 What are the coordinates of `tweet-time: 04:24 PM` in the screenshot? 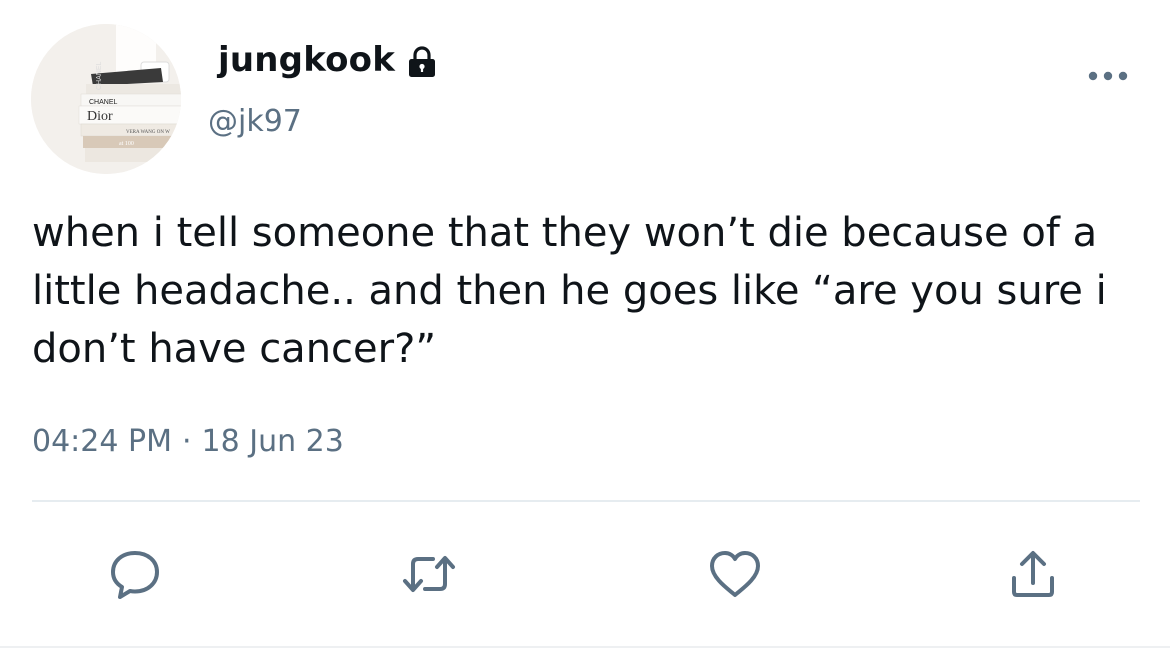 It's located at (102, 441).